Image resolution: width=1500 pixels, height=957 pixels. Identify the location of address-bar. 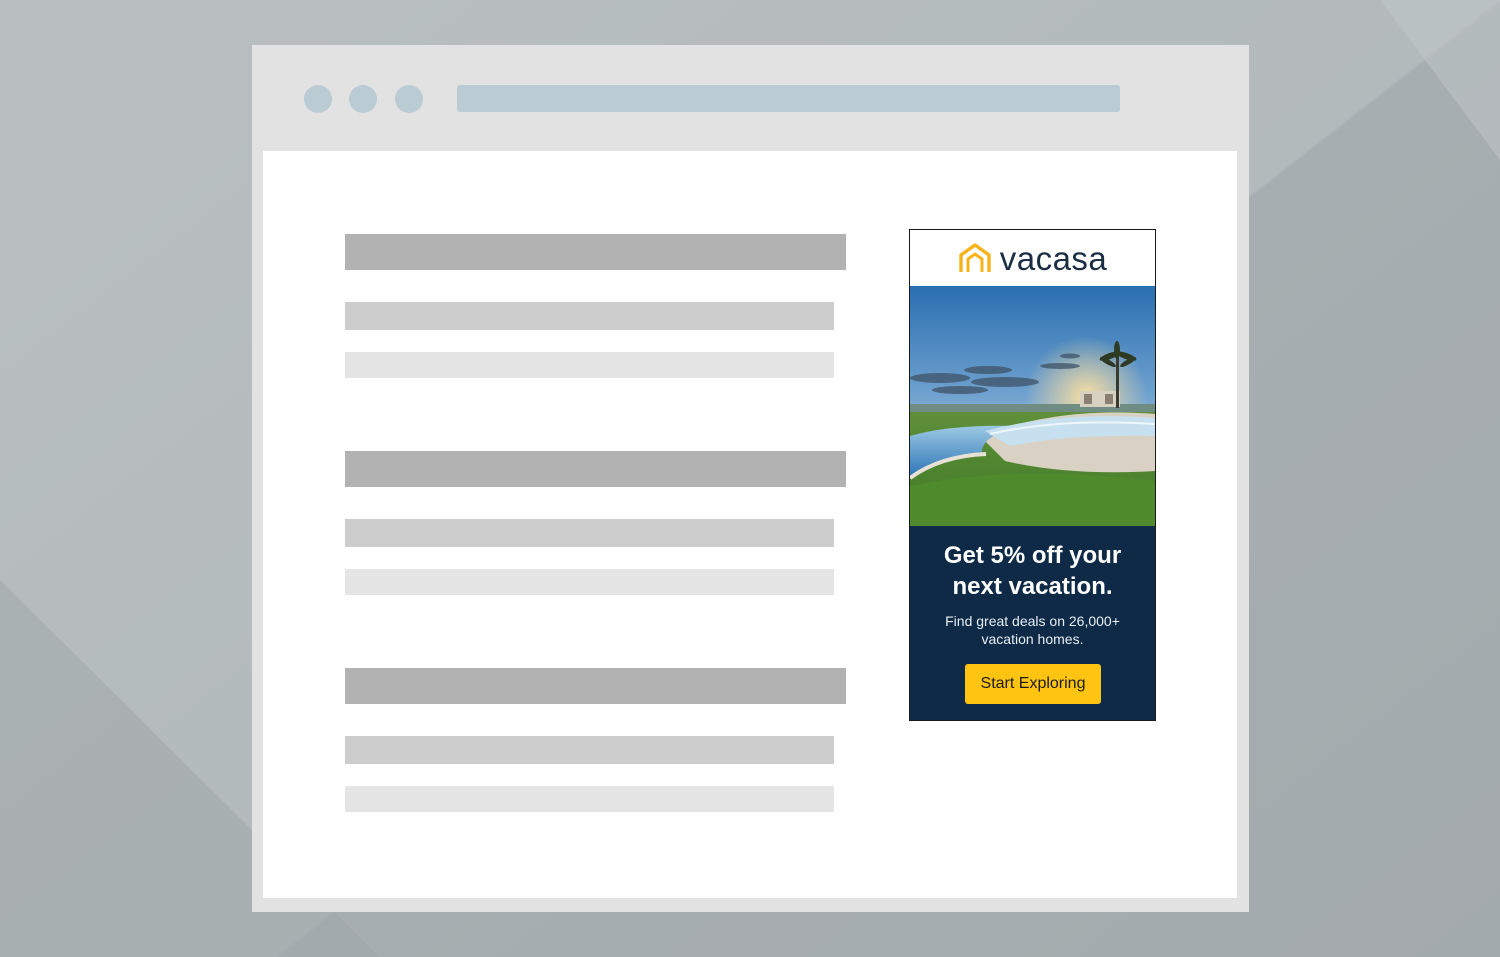
(788, 98).